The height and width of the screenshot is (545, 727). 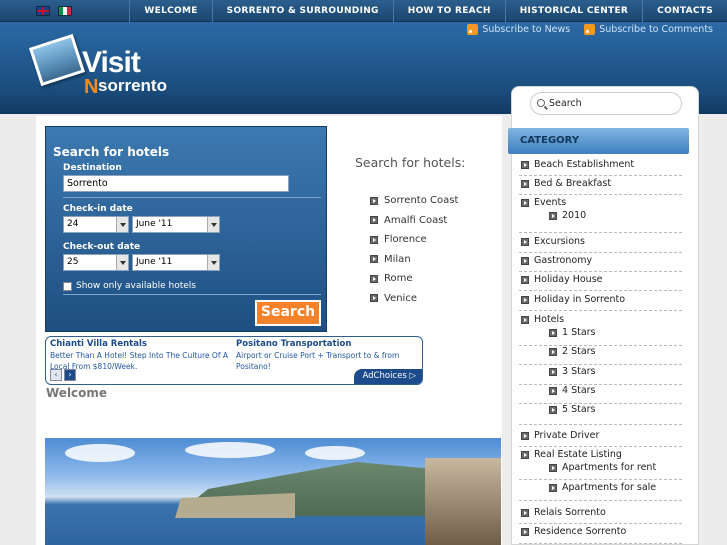 I want to click on adchoices-link: AdChoices ▷, so click(x=388, y=376).